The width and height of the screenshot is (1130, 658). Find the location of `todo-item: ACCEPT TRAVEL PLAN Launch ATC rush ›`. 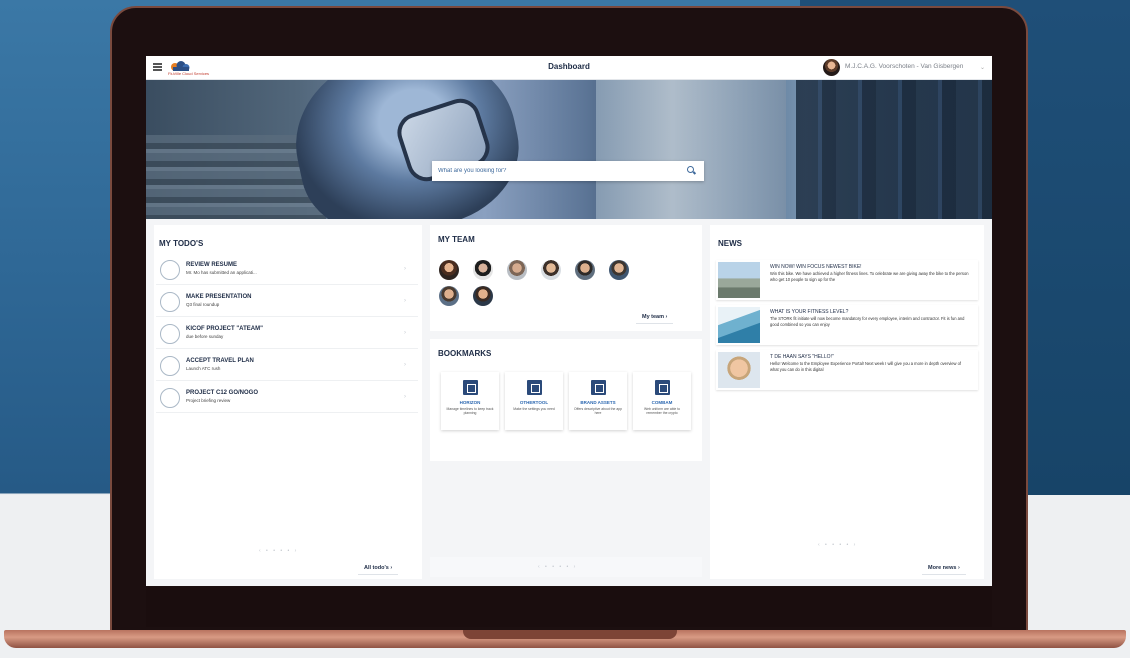

todo-item: ACCEPT TRAVEL PLAN Launch ATC rush › is located at coordinates (287, 366).